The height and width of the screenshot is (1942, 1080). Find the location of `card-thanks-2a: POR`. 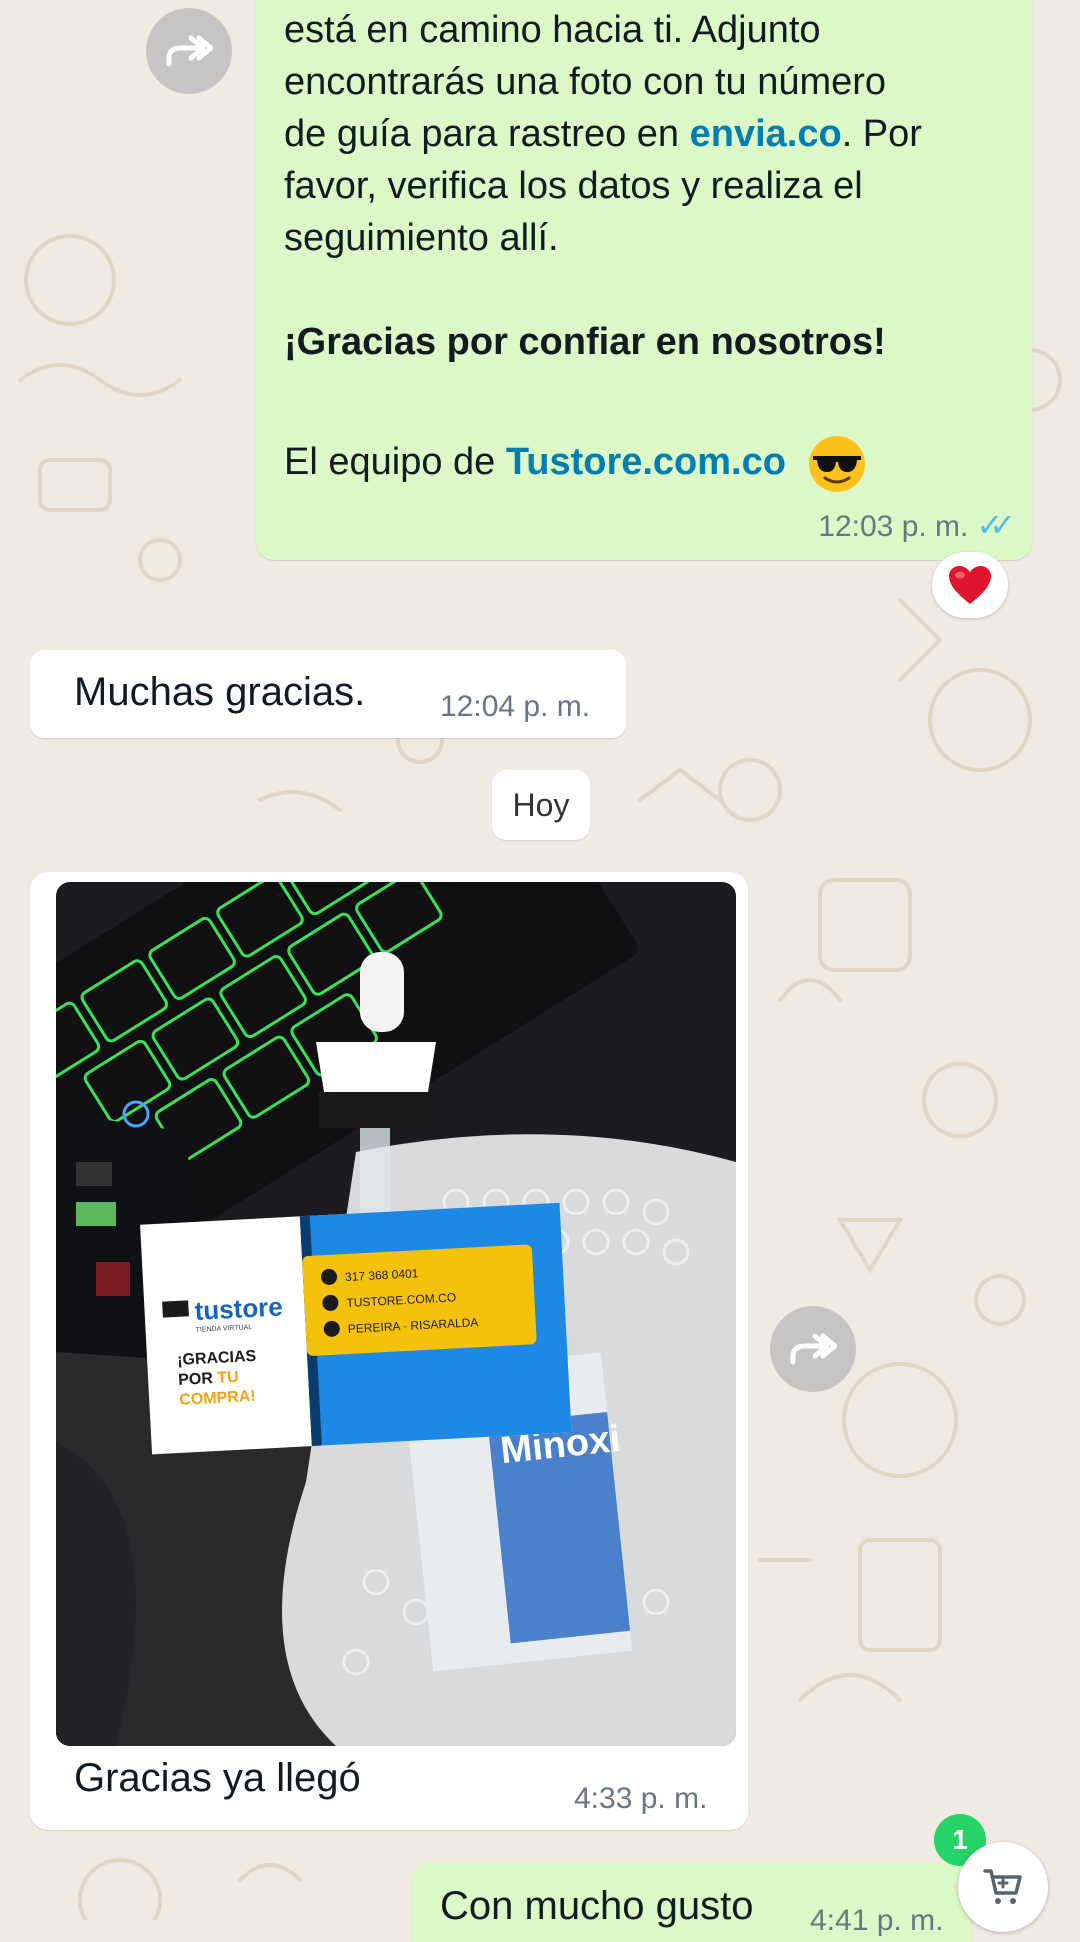

card-thanks-2a: POR is located at coordinates (198, 1379).